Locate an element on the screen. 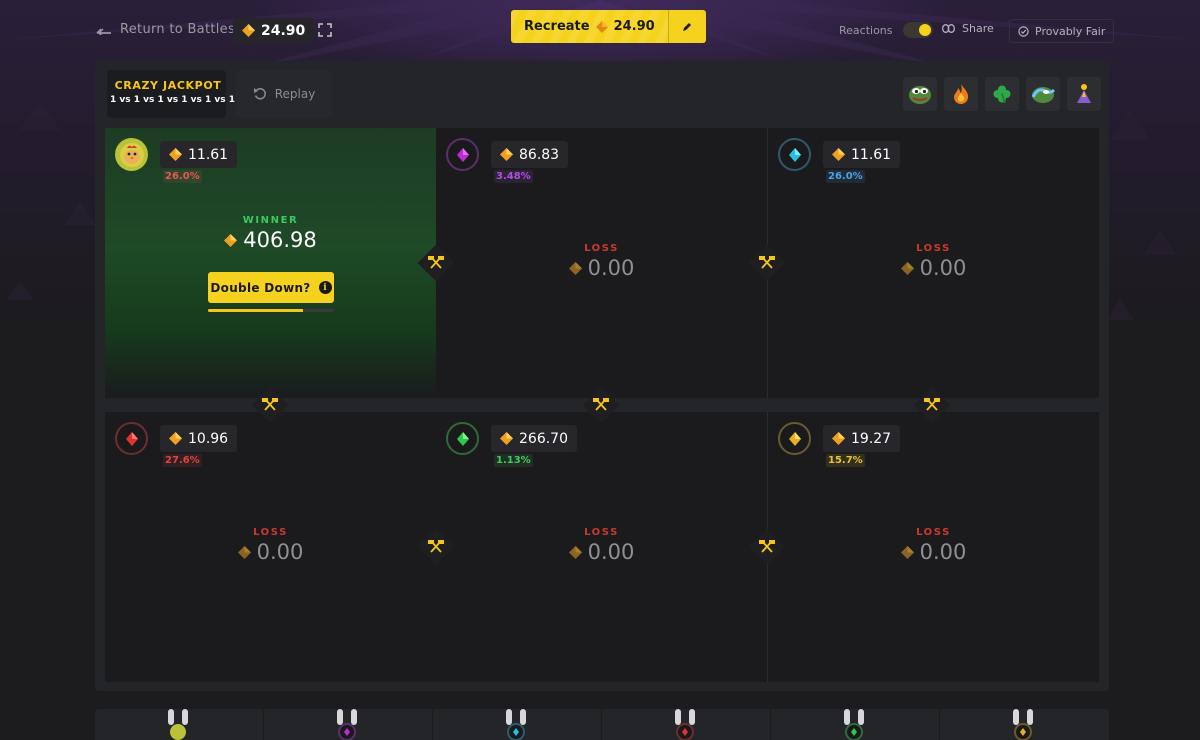 This screenshot has height=740, width=1200. pray-icon is located at coordinates (1084, 93).